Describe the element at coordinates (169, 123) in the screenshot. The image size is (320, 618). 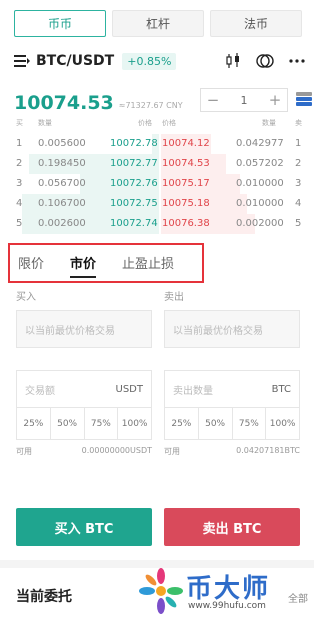
I see `head-price-right: 价格` at that location.